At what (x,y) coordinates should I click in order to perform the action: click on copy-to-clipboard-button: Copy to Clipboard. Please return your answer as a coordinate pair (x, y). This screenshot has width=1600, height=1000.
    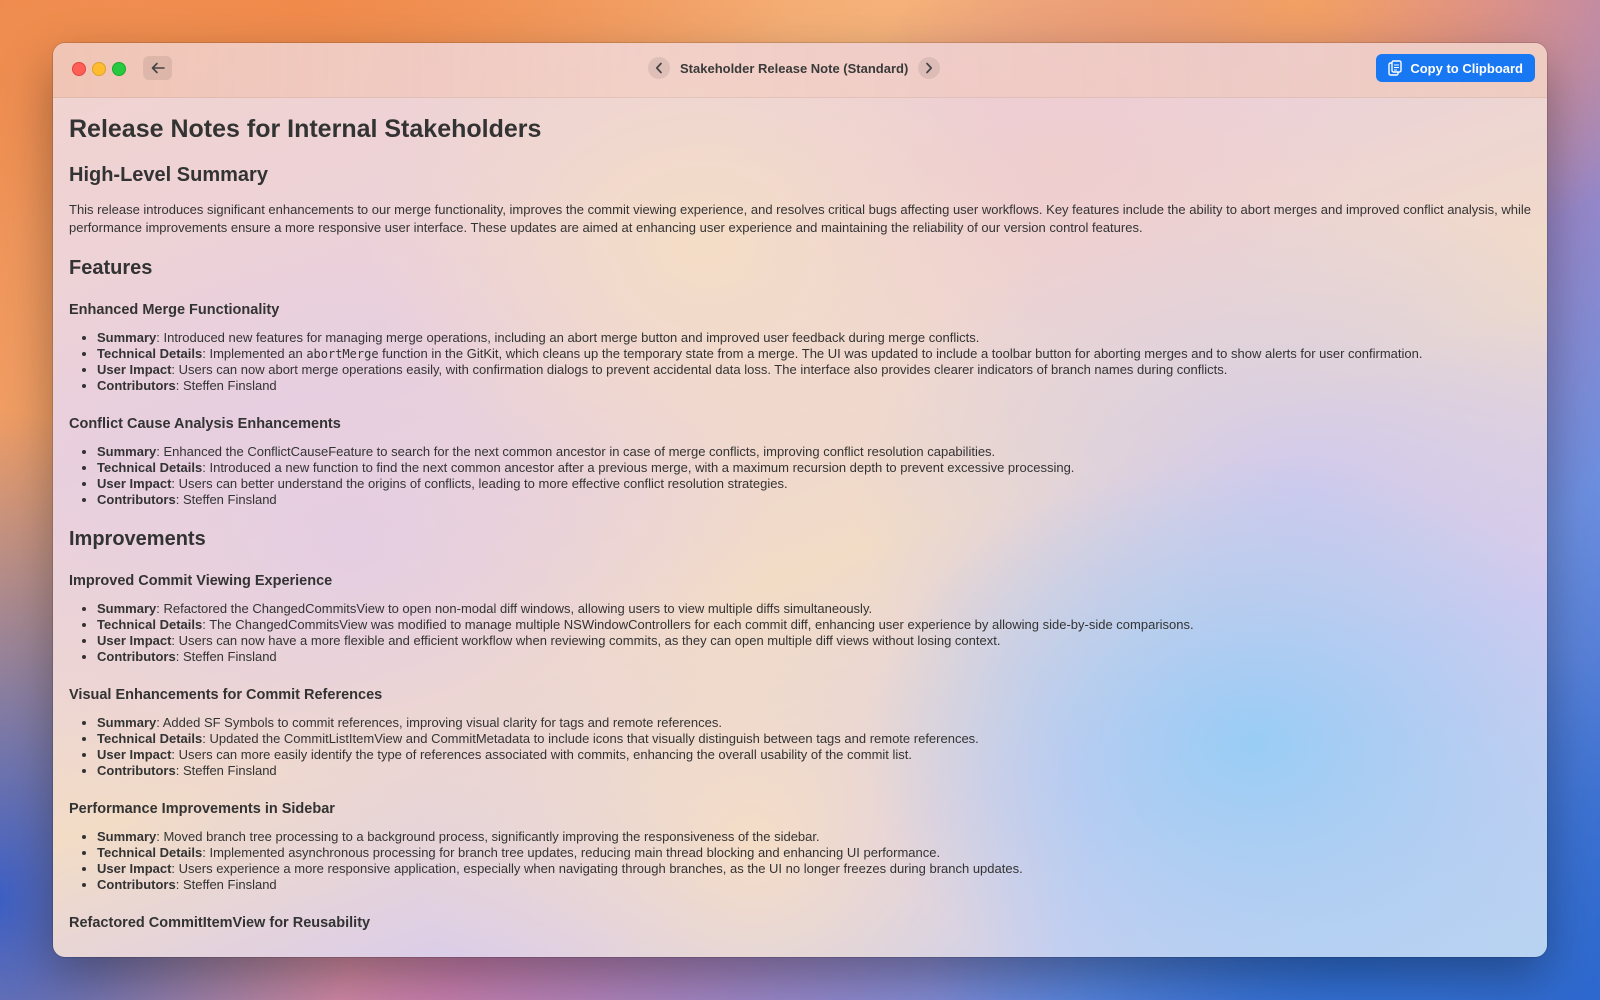
    Looking at the image, I should click on (1455, 68).